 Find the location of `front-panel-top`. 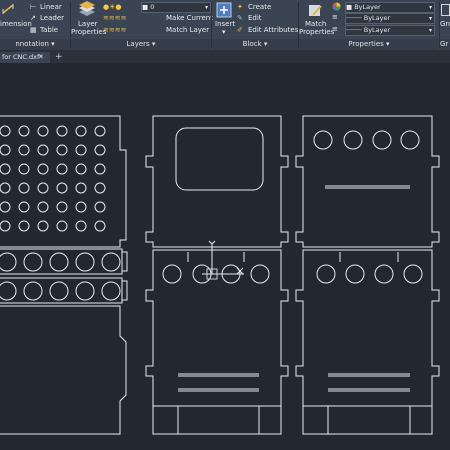

front-panel-top is located at coordinates (217, 181).